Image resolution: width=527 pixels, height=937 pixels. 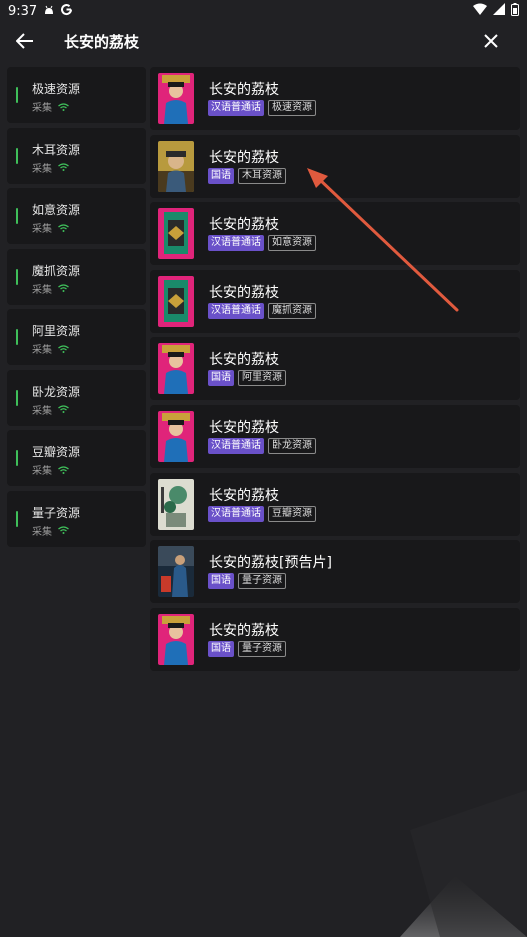 I want to click on source-tag: 极速资源, so click(x=292, y=108).